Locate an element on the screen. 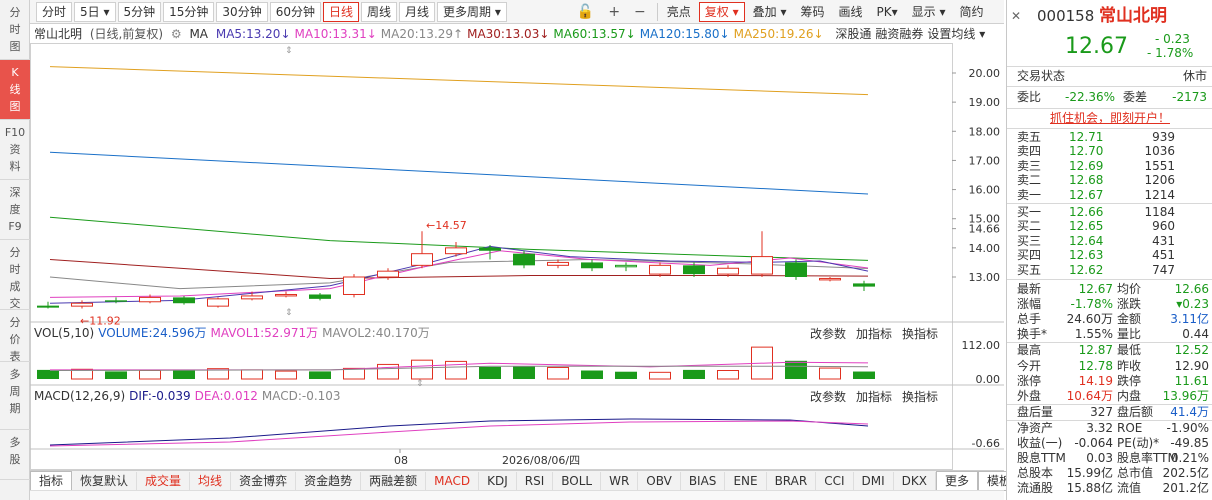 This screenshot has width=1212, height=500. period-button-2: 5分钟 is located at coordinates (139, 11).